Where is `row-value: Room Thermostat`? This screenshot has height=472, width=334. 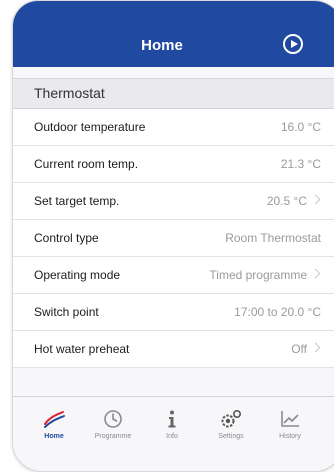 row-value: Room Thermostat is located at coordinates (273, 238).